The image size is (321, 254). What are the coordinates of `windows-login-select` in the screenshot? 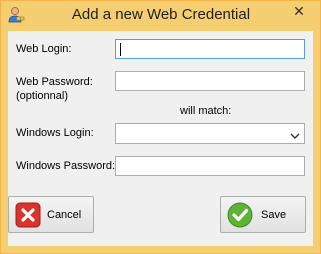 It's located at (210, 133).